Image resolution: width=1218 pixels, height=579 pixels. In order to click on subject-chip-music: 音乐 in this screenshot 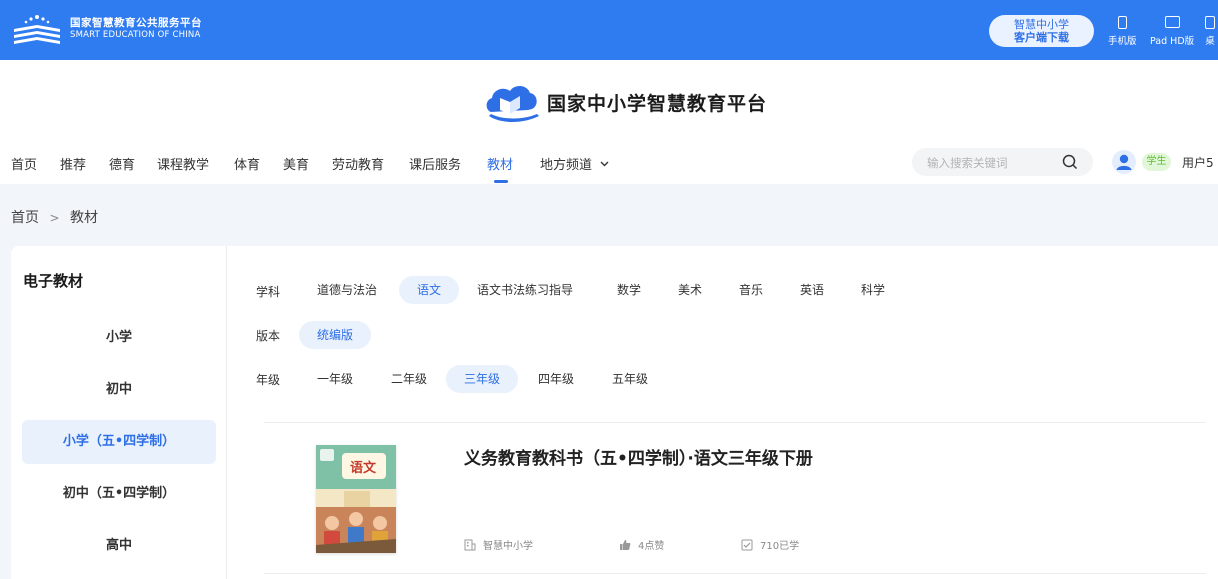, I will do `click(751, 290)`.